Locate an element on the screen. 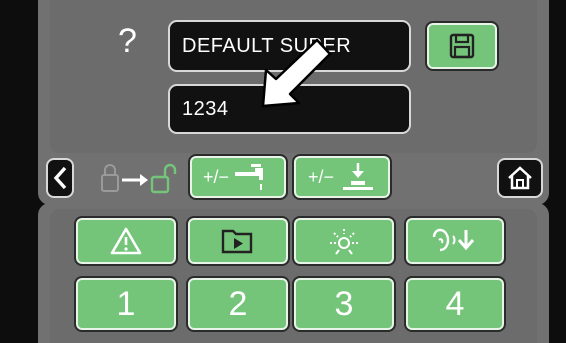 Image resolution: width=566 pixels, height=343 pixels. number-label: 4 is located at coordinates (455, 303).